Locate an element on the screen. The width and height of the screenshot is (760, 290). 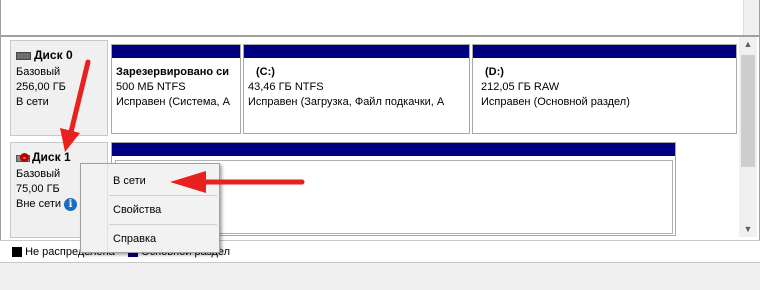
annotation-arrow-down is located at coordinates (75, 105).